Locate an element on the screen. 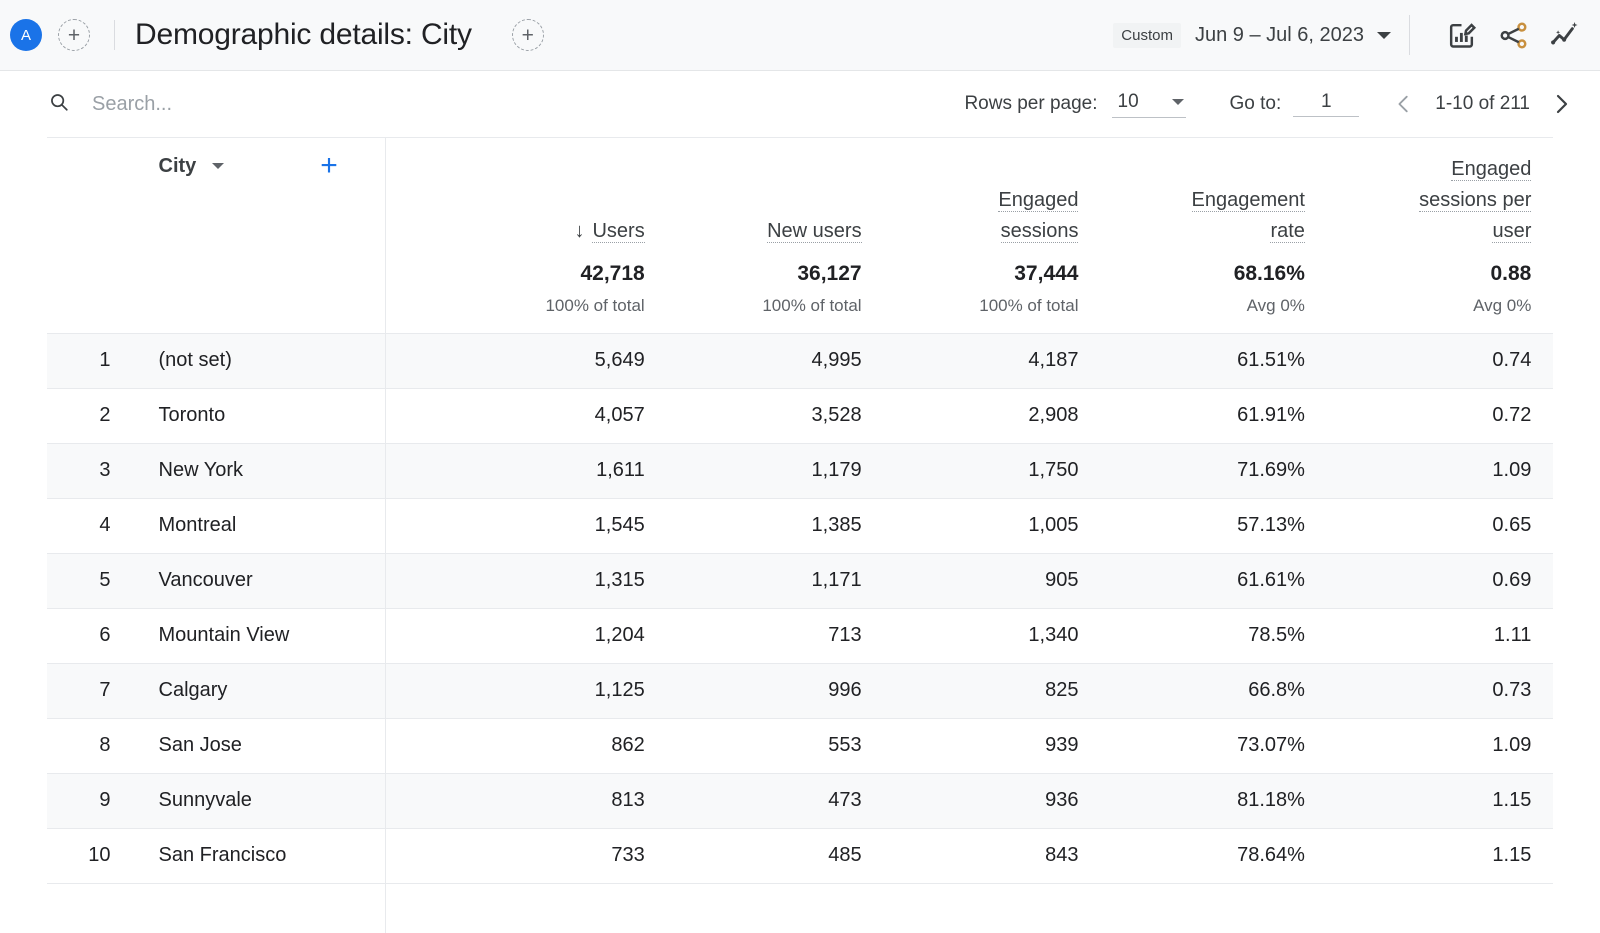  search-area is located at coordinates (220, 104).